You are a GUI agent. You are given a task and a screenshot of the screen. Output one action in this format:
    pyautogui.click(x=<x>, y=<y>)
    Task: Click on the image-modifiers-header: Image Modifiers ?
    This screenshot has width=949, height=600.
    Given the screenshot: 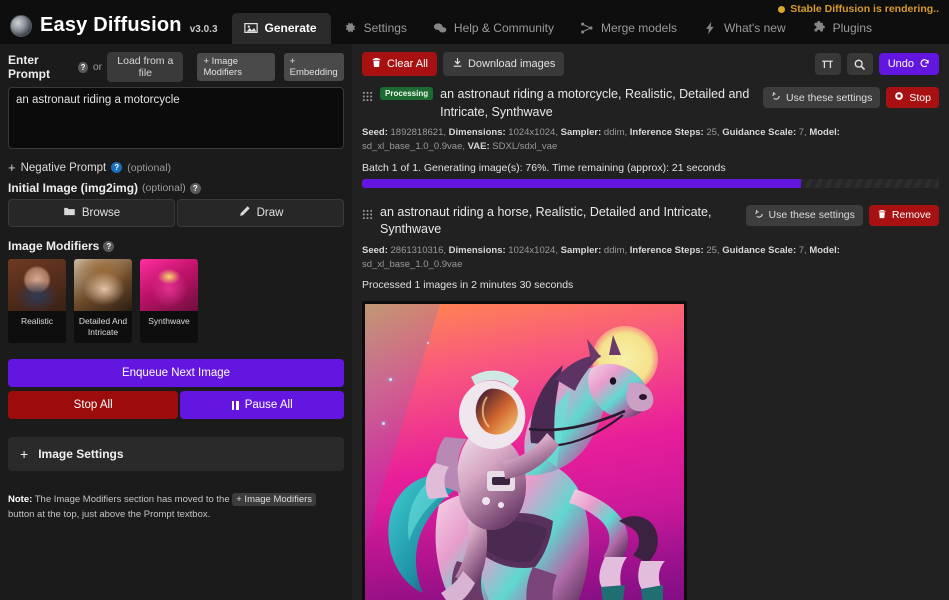 What is the action you would take?
    pyautogui.click(x=176, y=246)
    